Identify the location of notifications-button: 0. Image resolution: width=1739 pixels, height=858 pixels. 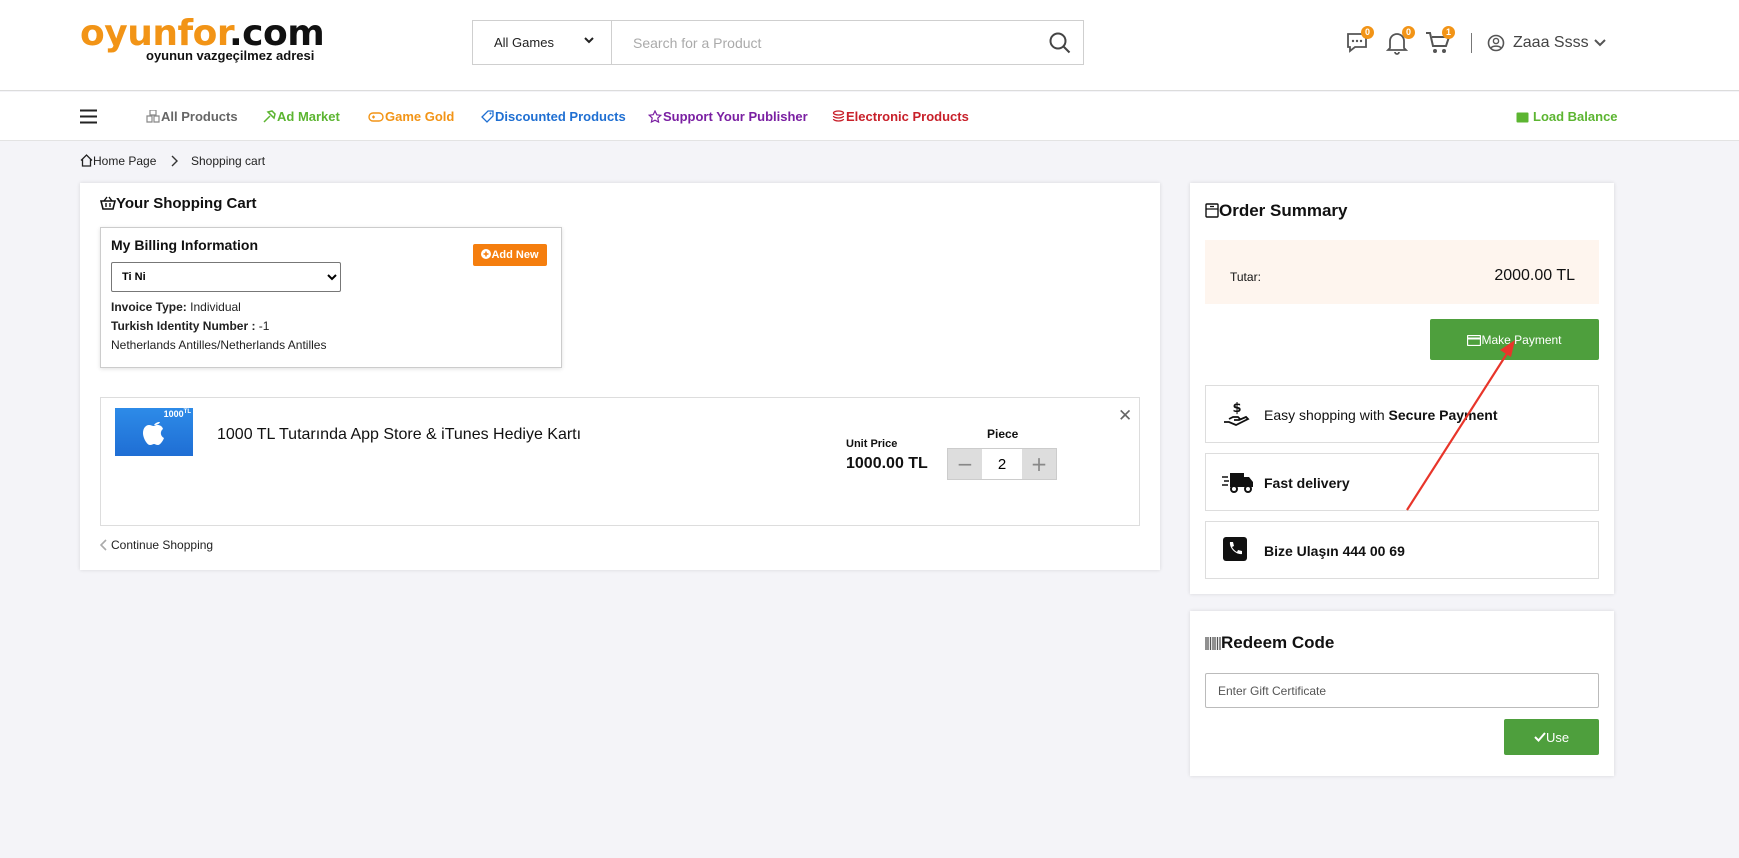
(1400, 43).